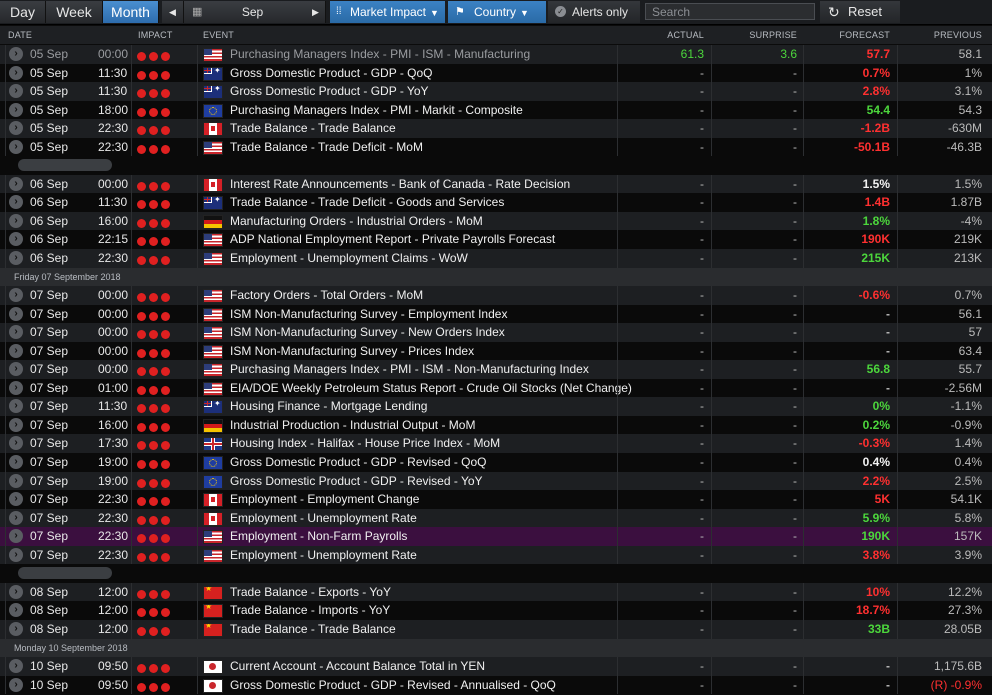 This screenshot has height=695, width=992. What do you see at coordinates (968, 91) in the screenshot?
I see `row-previous: 3.1%` at bounding box center [968, 91].